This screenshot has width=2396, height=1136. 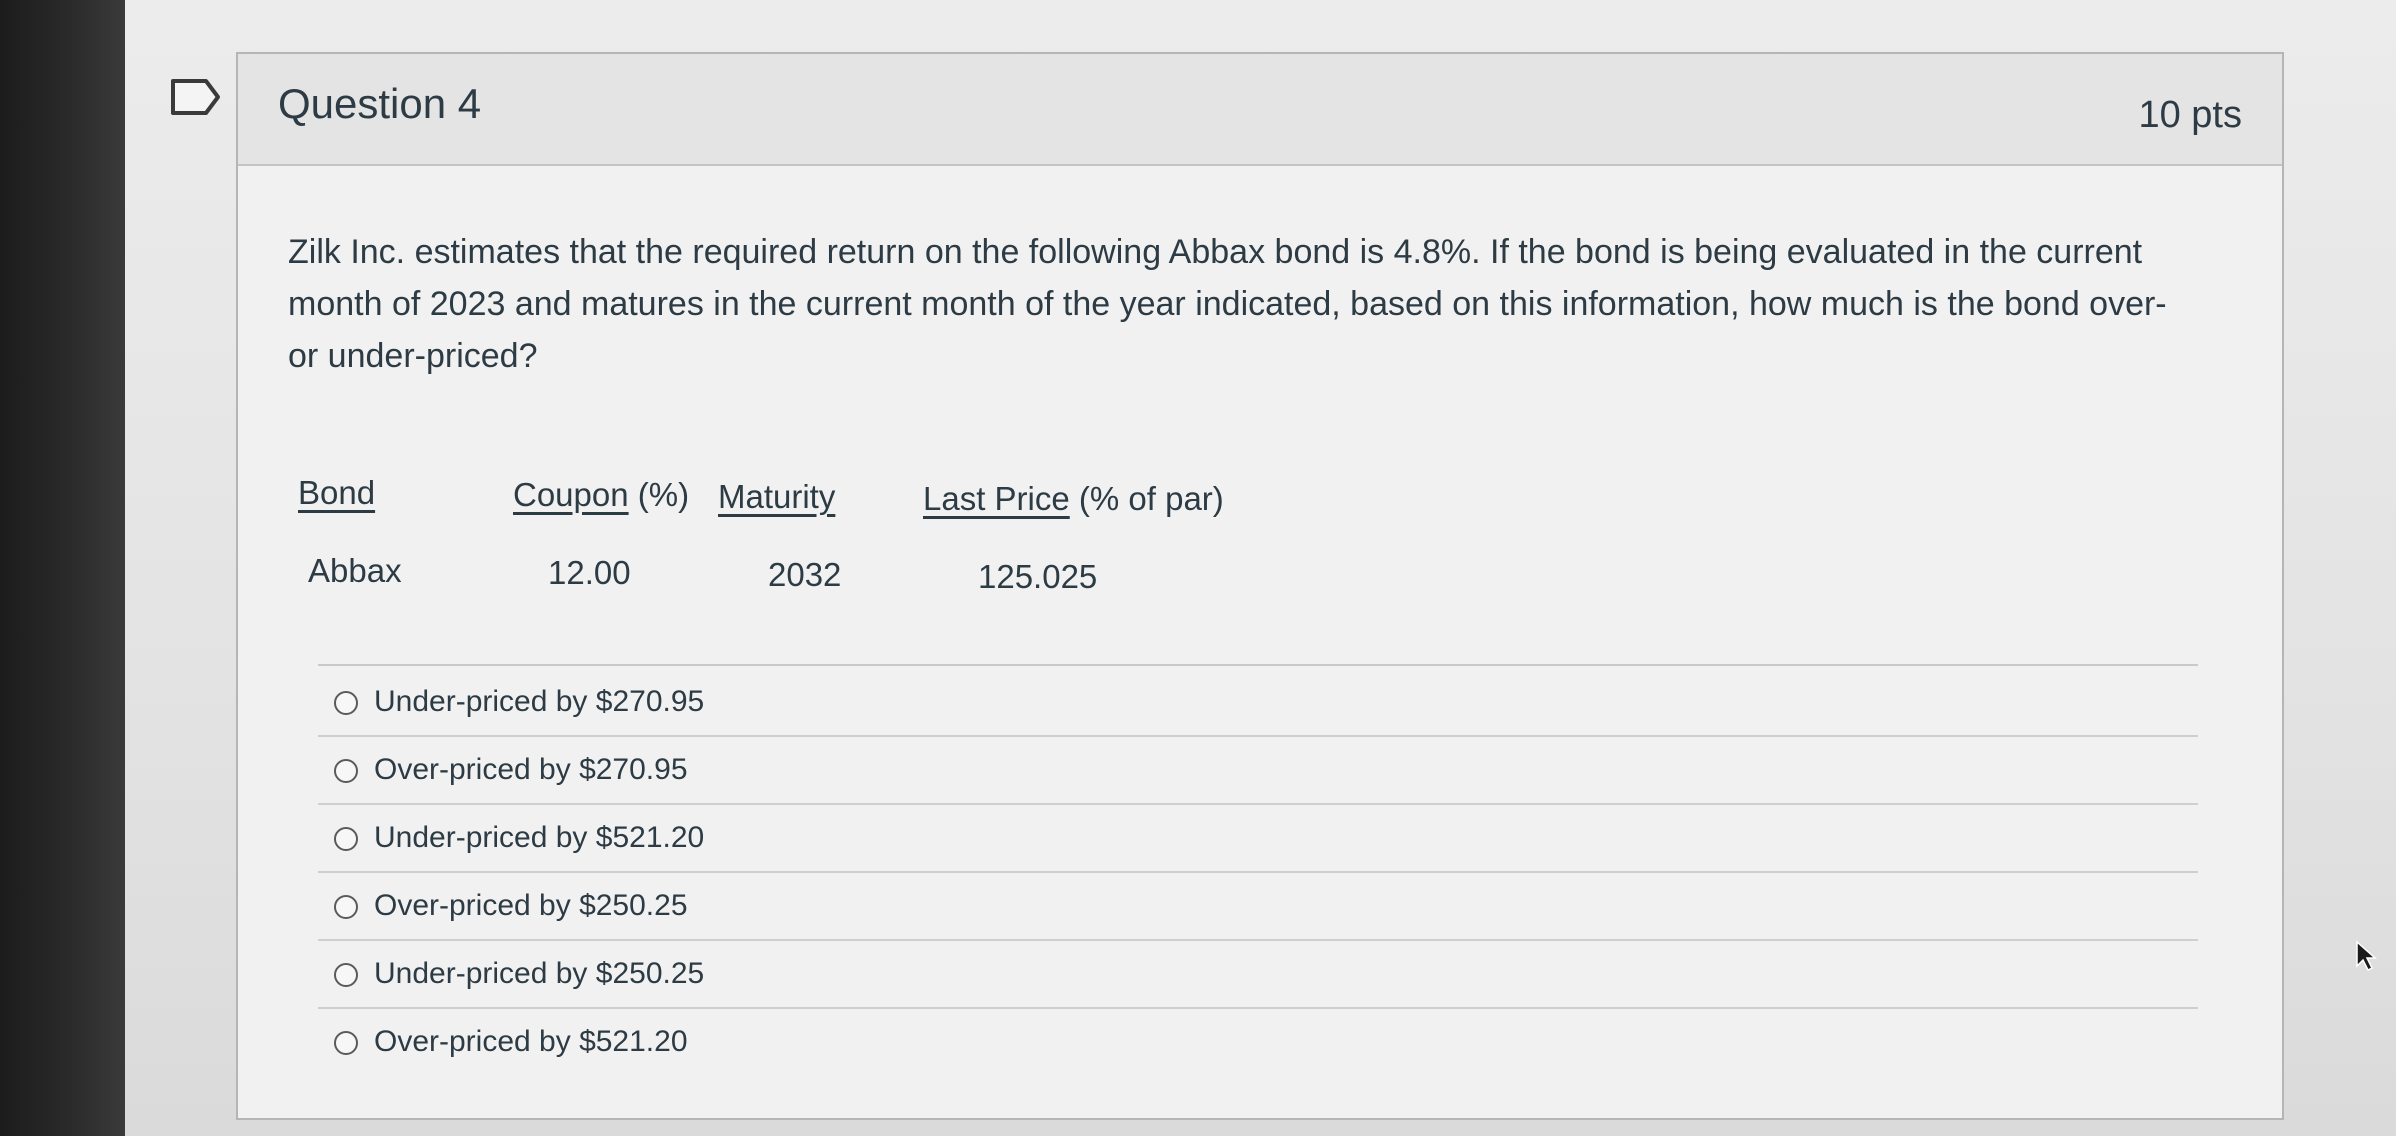 What do you see at coordinates (1038, 576) in the screenshot?
I see `cell-last-price: 125.025` at bounding box center [1038, 576].